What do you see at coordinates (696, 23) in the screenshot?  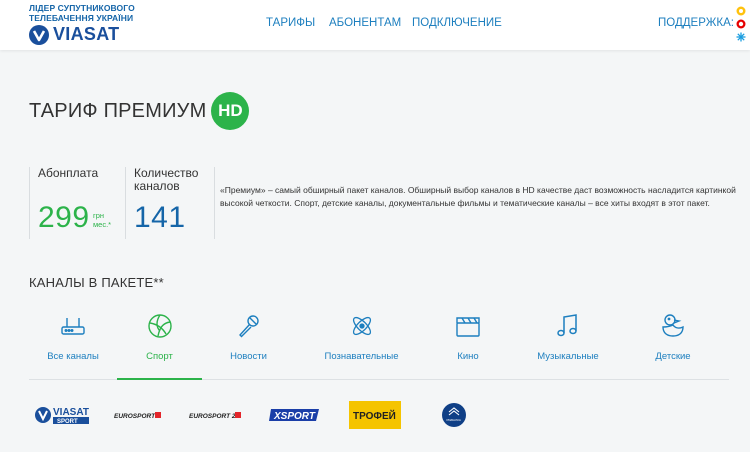 I see `support-label: ПОДДЕРЖКА:` at bounding box center [696, 23].